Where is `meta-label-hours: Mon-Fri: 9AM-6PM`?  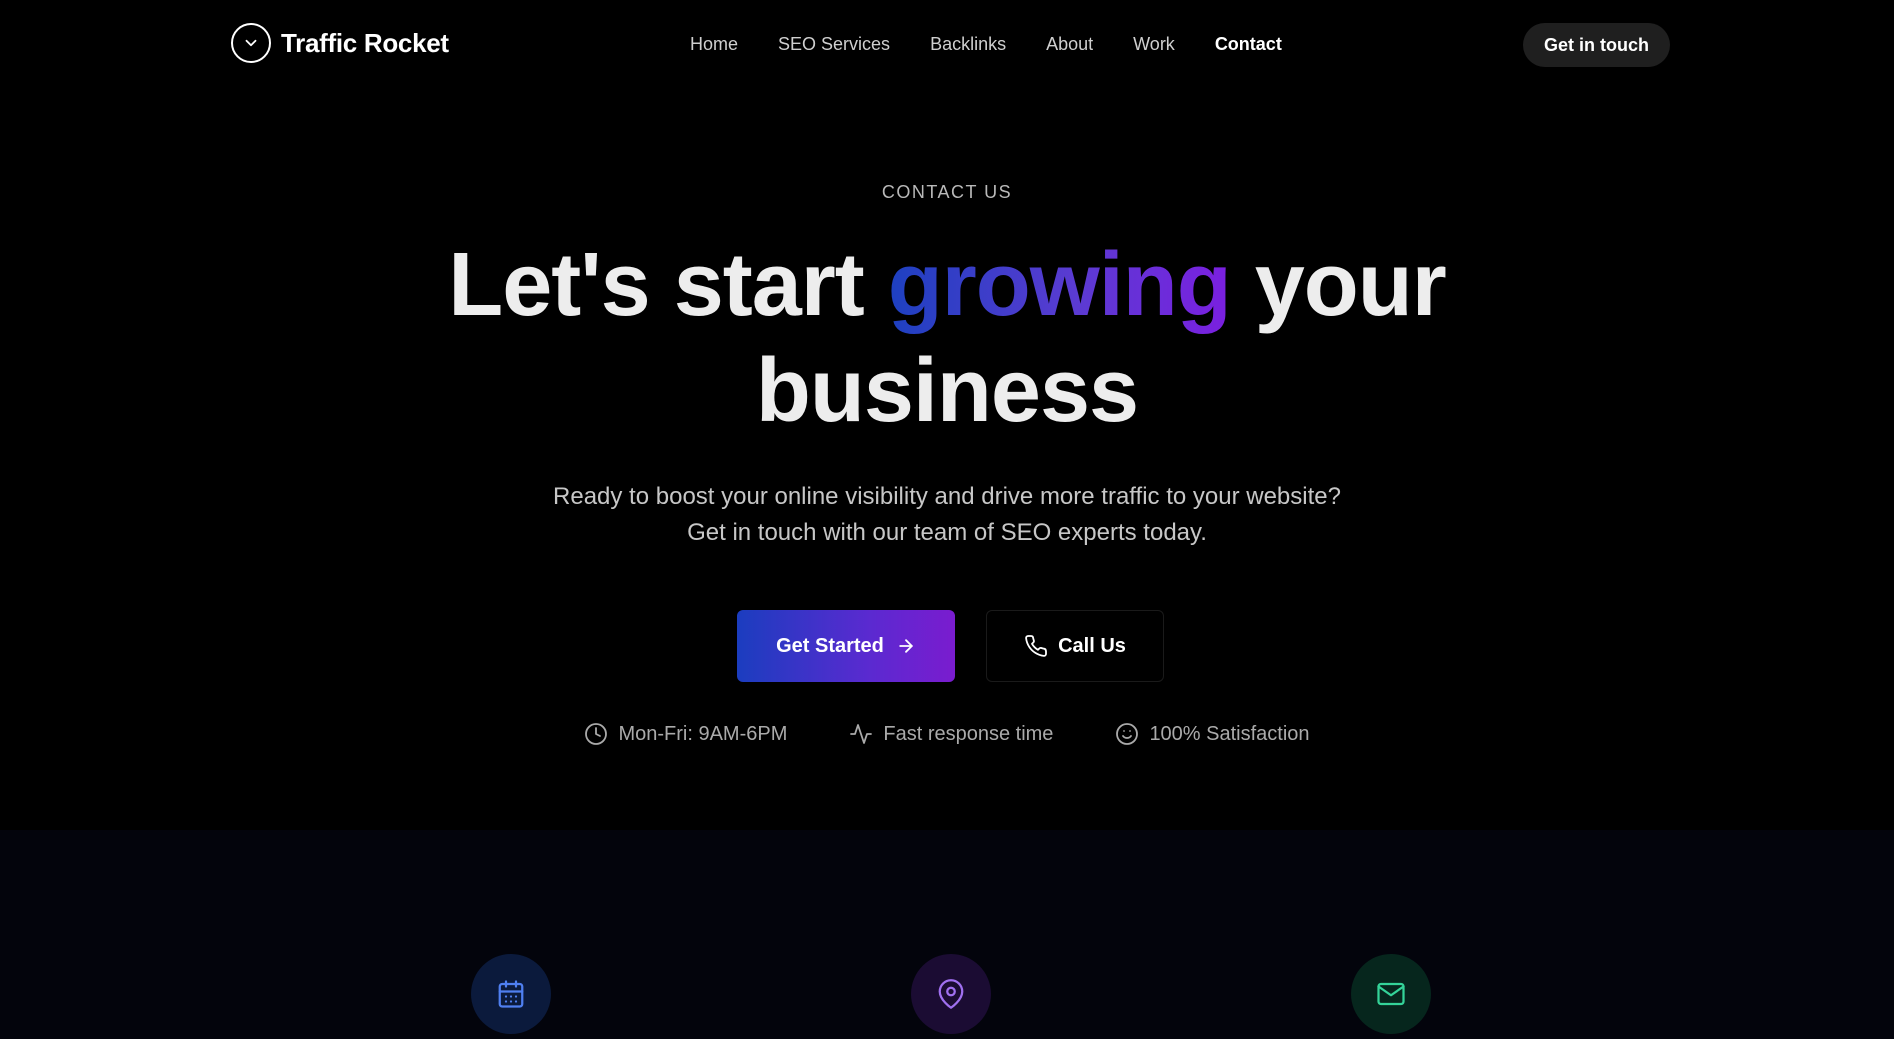
meta-label-hours: Mon-Fri: 9AM-6PM is located at coordinates (703, 733).